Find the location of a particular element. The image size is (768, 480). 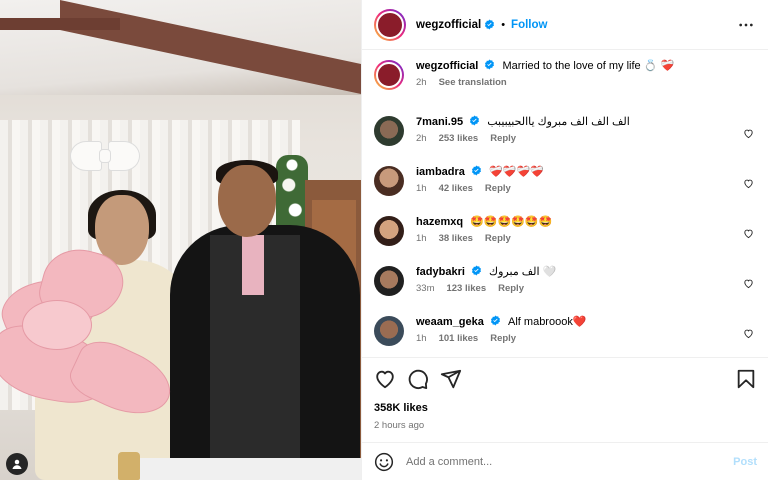

caption-avatar is located at coordinates (389, 75).